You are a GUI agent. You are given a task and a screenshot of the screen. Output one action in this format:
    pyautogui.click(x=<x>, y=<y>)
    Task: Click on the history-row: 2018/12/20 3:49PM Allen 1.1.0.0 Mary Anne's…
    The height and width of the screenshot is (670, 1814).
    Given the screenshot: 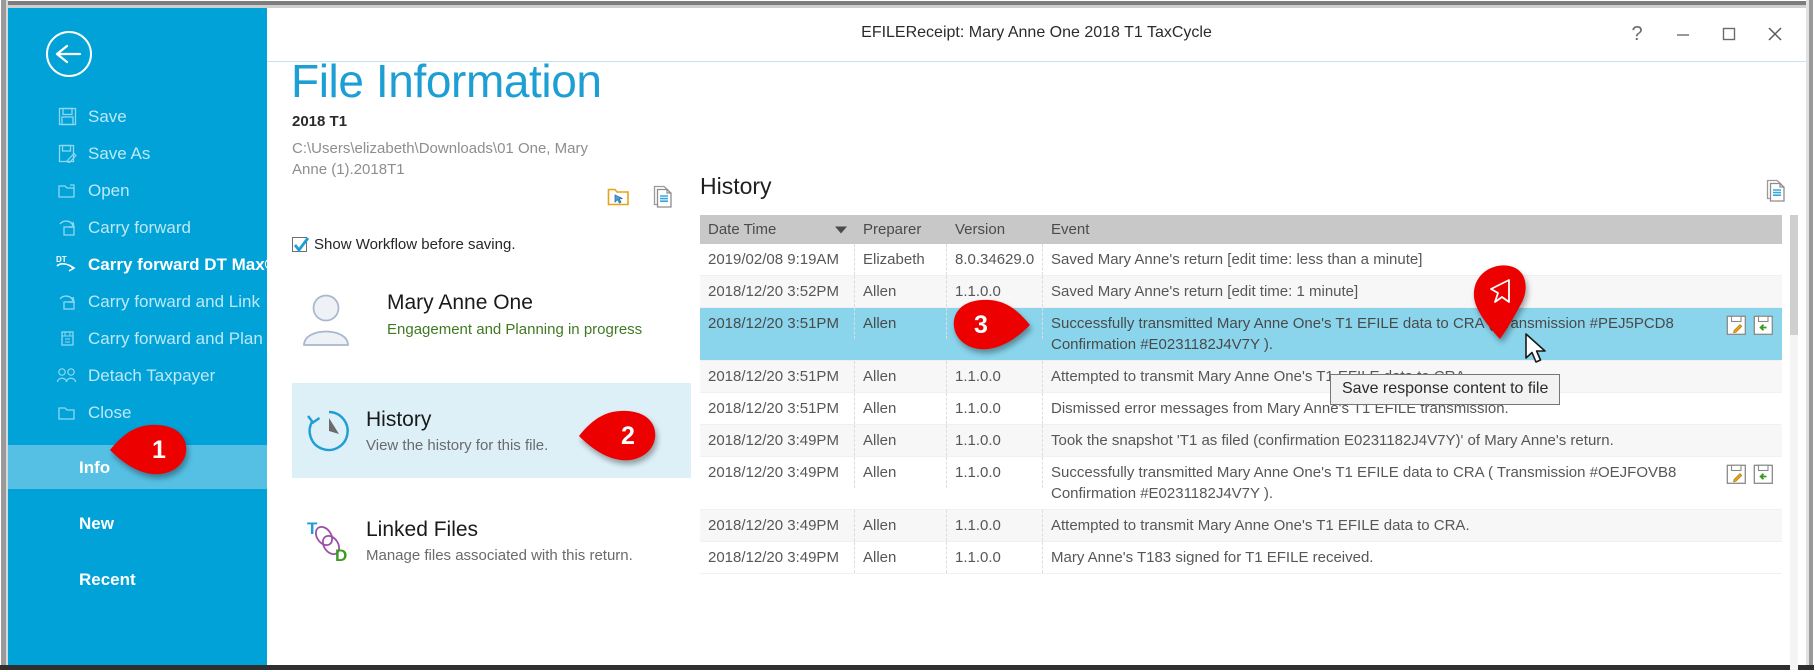 What is the action you would take?
    pyautogui.click(x=1241, y=558)
    